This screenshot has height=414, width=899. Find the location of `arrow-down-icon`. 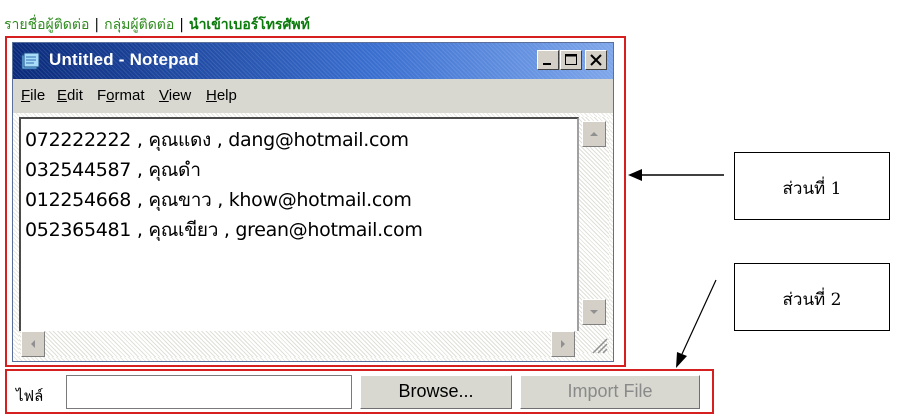

arrow-down-icon is located at coordinates (594, 312).